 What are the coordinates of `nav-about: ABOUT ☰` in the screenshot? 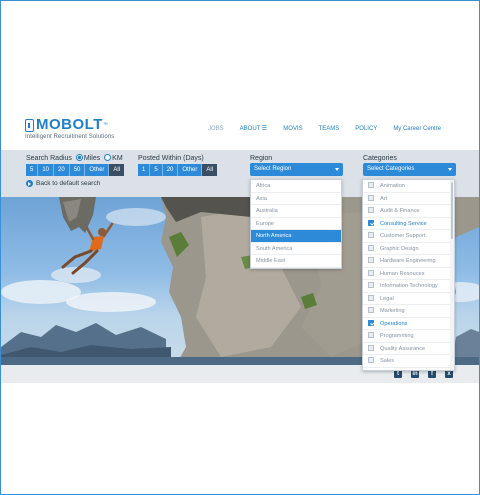 It's located at (254, 129).